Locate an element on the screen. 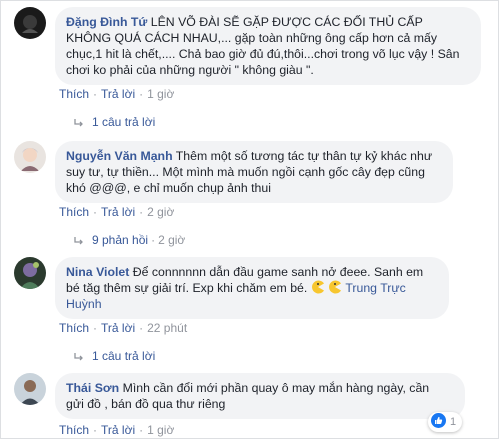  comment-actions: Thích · Trả lời · 22 phút is located at coordinates (123, 328).